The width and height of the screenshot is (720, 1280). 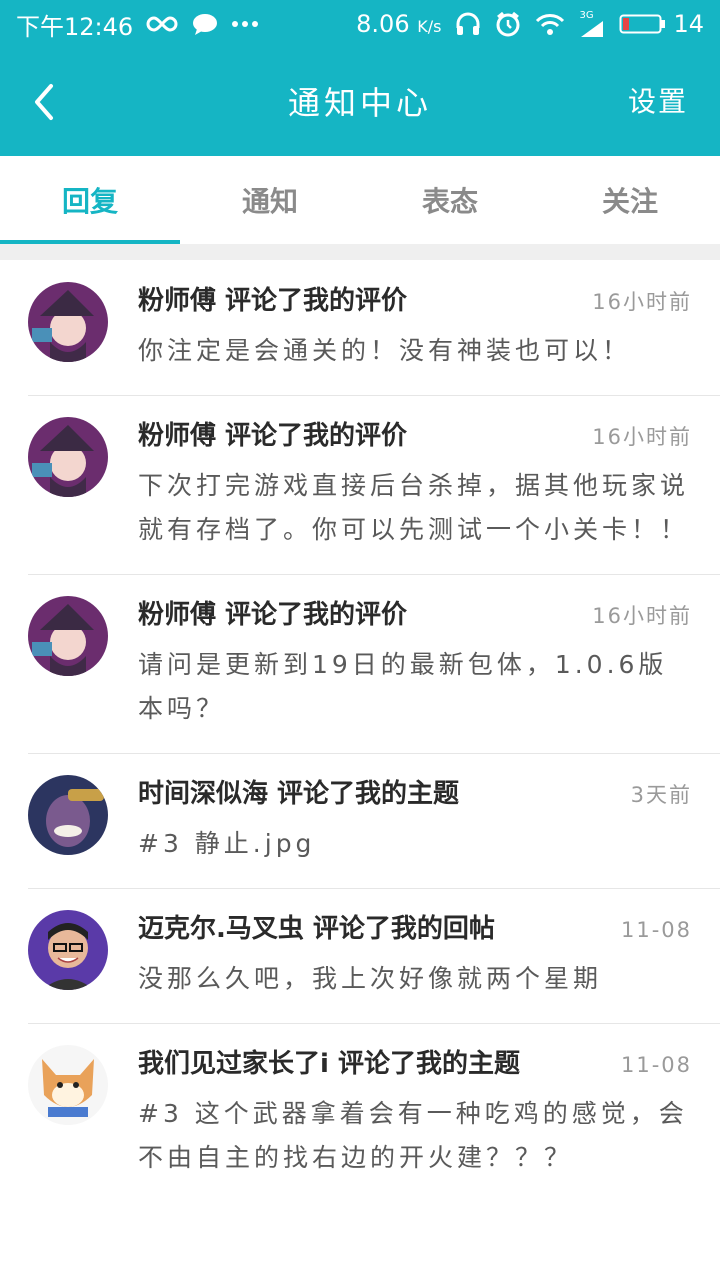 I want to click on headphones-icon, so click(x=468, y=24).